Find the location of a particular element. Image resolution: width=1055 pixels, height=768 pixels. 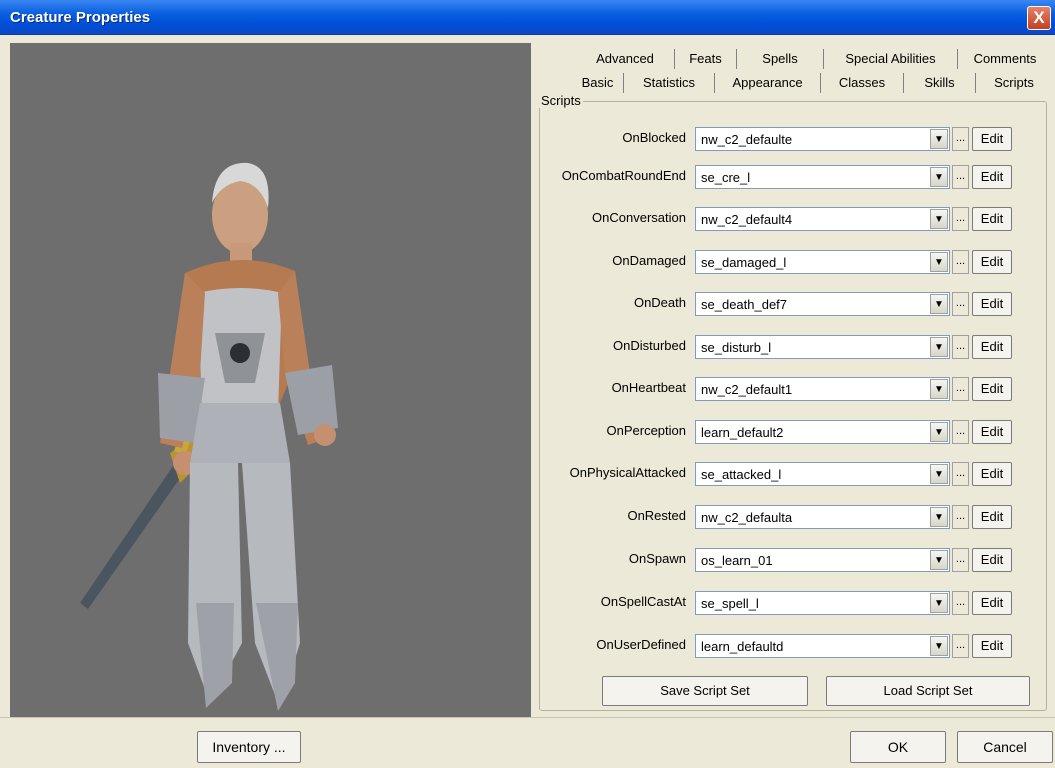

tab-scripts: Scripts is located at coordinates (1014, 83).